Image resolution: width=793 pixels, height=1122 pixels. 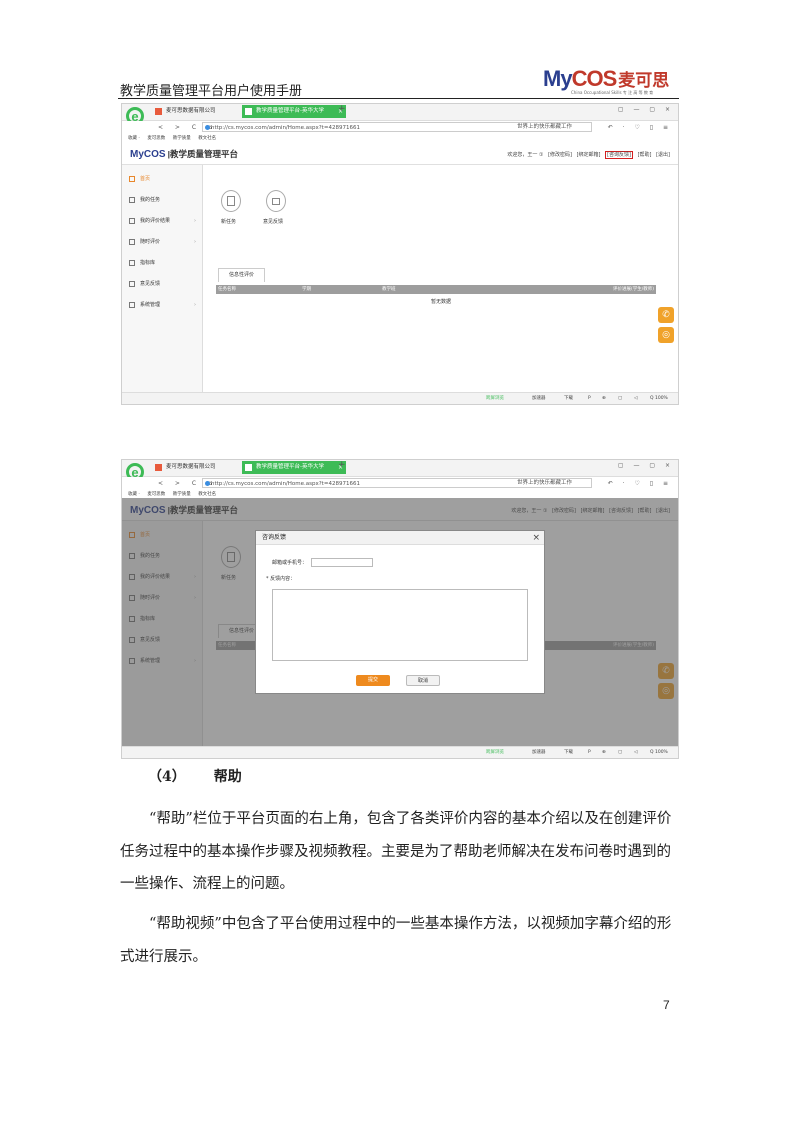 I want to click on feedback-dialog: 咨询反馈 × 邮箱或手机号： * 反馈内容： 提交 取消, so click(x=400, y=612).